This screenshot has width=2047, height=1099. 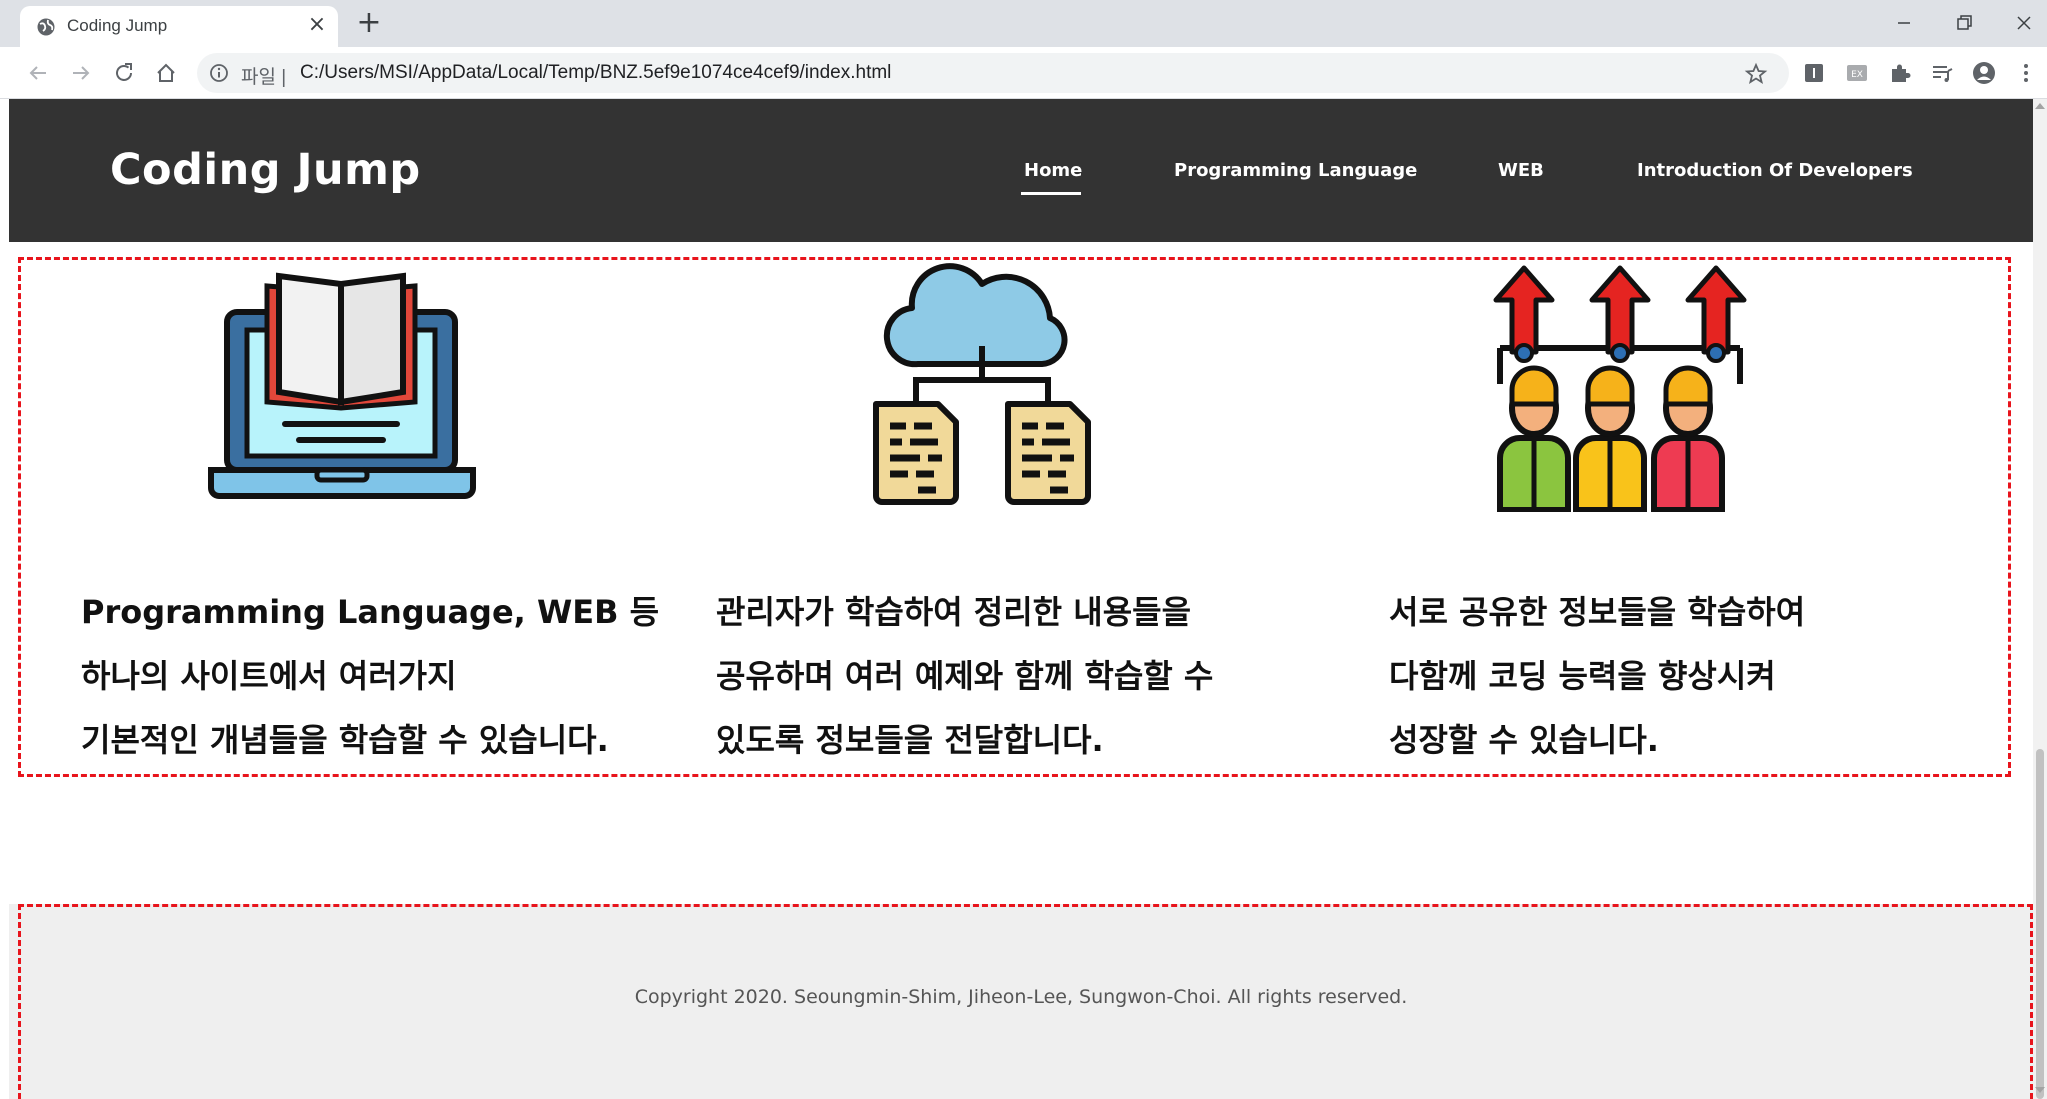 I want to click on globe-icon, so click(x=46, y=27).